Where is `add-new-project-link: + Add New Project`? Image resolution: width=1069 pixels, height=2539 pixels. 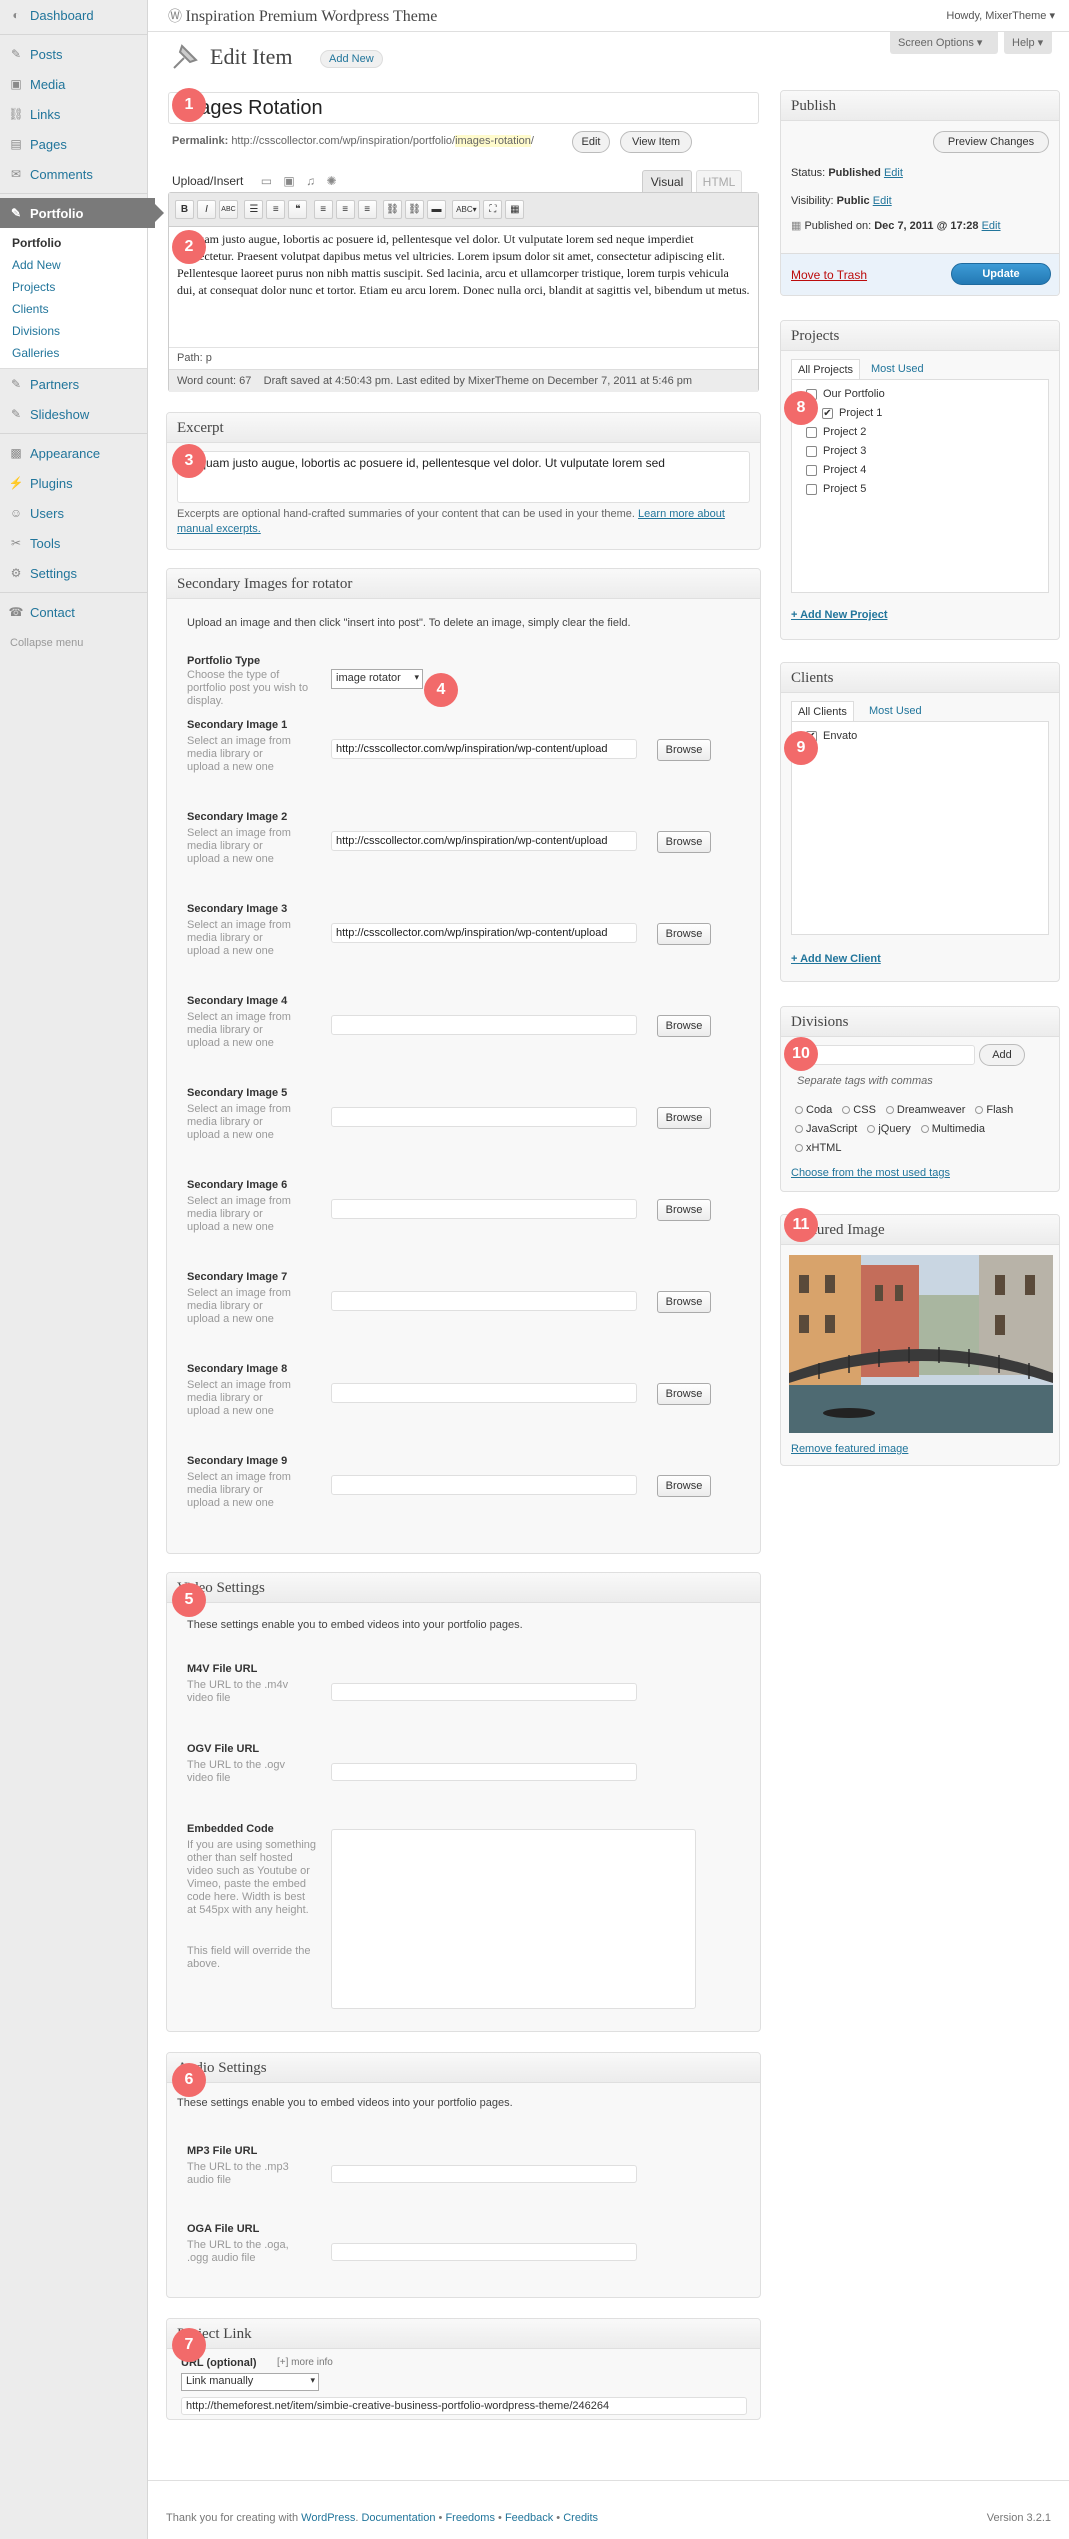
add-new-project-link: + Add New Project is located at coordinates (839, 615).